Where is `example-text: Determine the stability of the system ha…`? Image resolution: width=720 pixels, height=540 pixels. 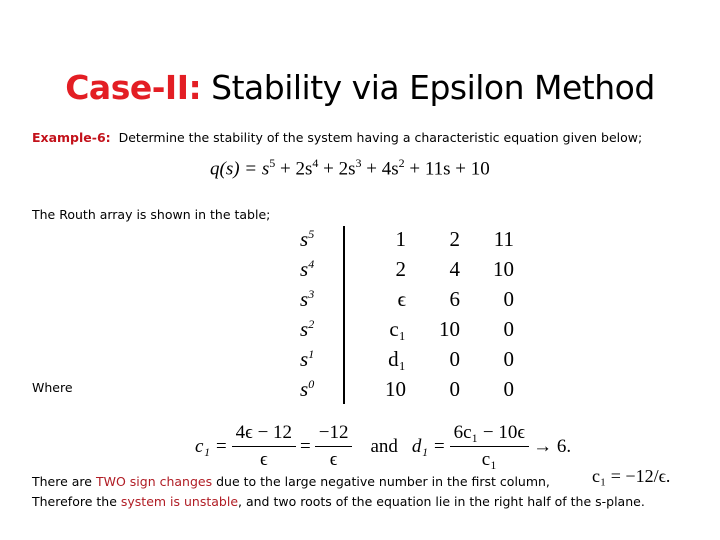
example-text: Determine the stability of the system ha… is located at coordinates (380, 137).